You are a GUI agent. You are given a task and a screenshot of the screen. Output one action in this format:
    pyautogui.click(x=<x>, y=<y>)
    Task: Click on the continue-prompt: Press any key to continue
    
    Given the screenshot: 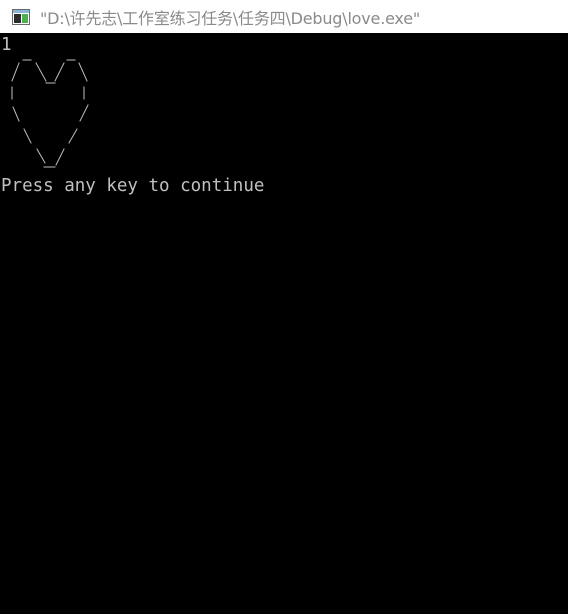 What is the action you would take?
    pyautogui.click(x=133, y=186)
    